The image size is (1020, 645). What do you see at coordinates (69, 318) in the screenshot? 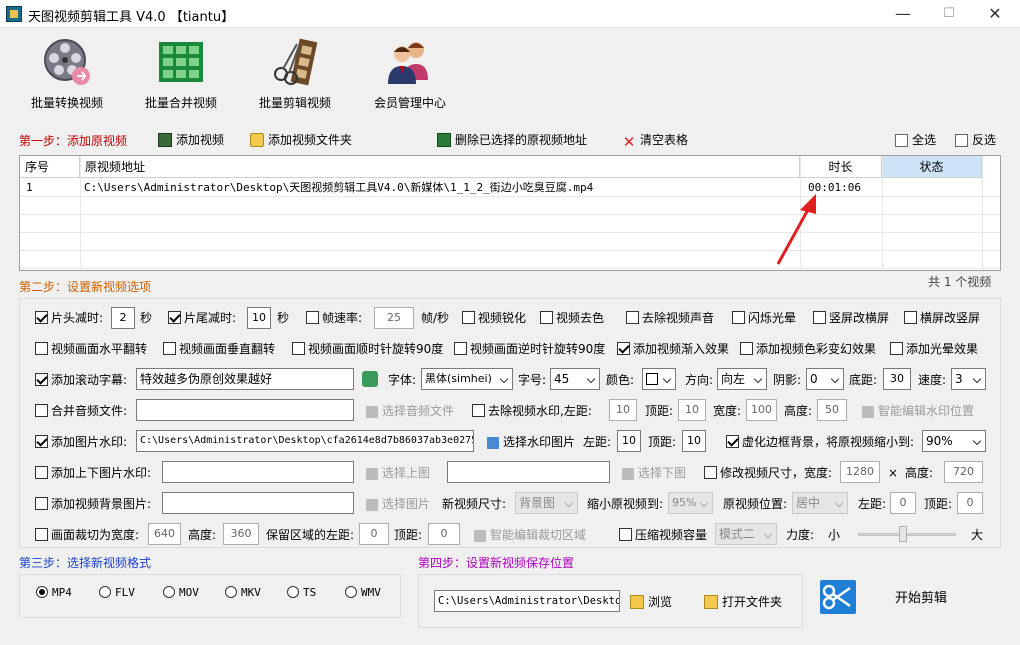
I see `head-trim-checkbox: 片头减时:` at bounding box center [69, 318].